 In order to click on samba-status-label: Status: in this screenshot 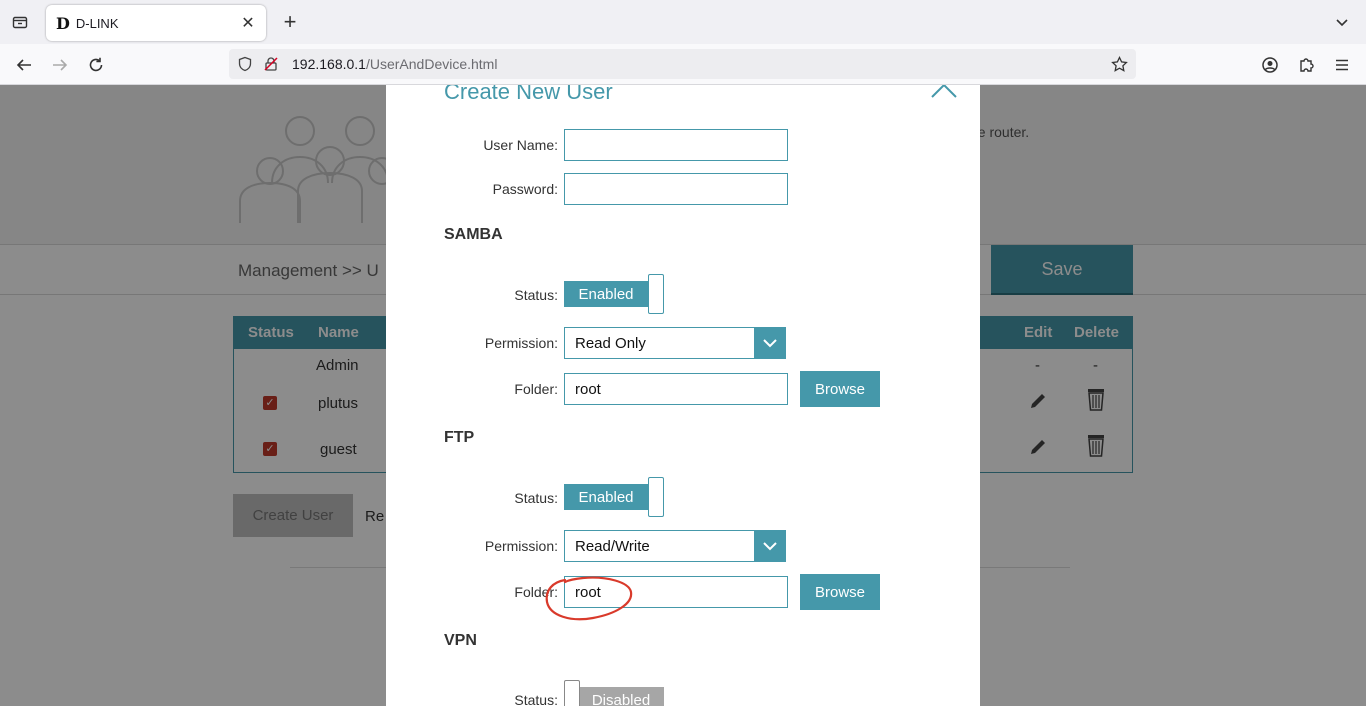, I will do `click(536, 295)`.